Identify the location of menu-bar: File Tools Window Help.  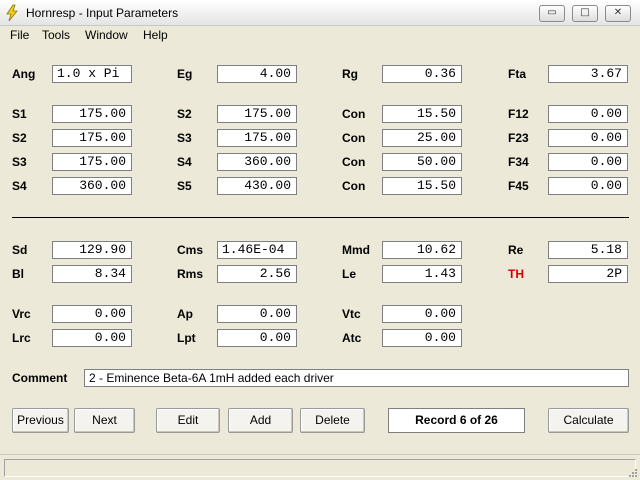
(320, 36).